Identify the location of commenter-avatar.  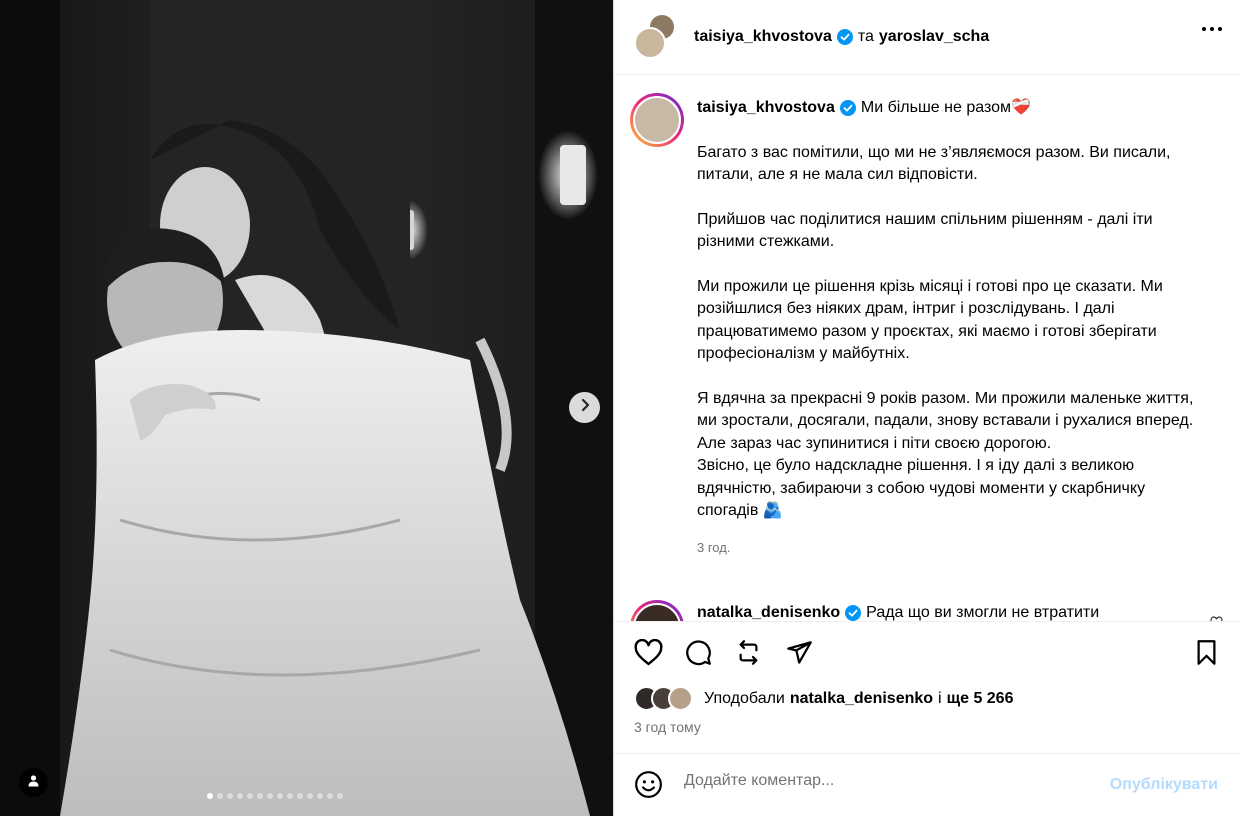
(657, 610).